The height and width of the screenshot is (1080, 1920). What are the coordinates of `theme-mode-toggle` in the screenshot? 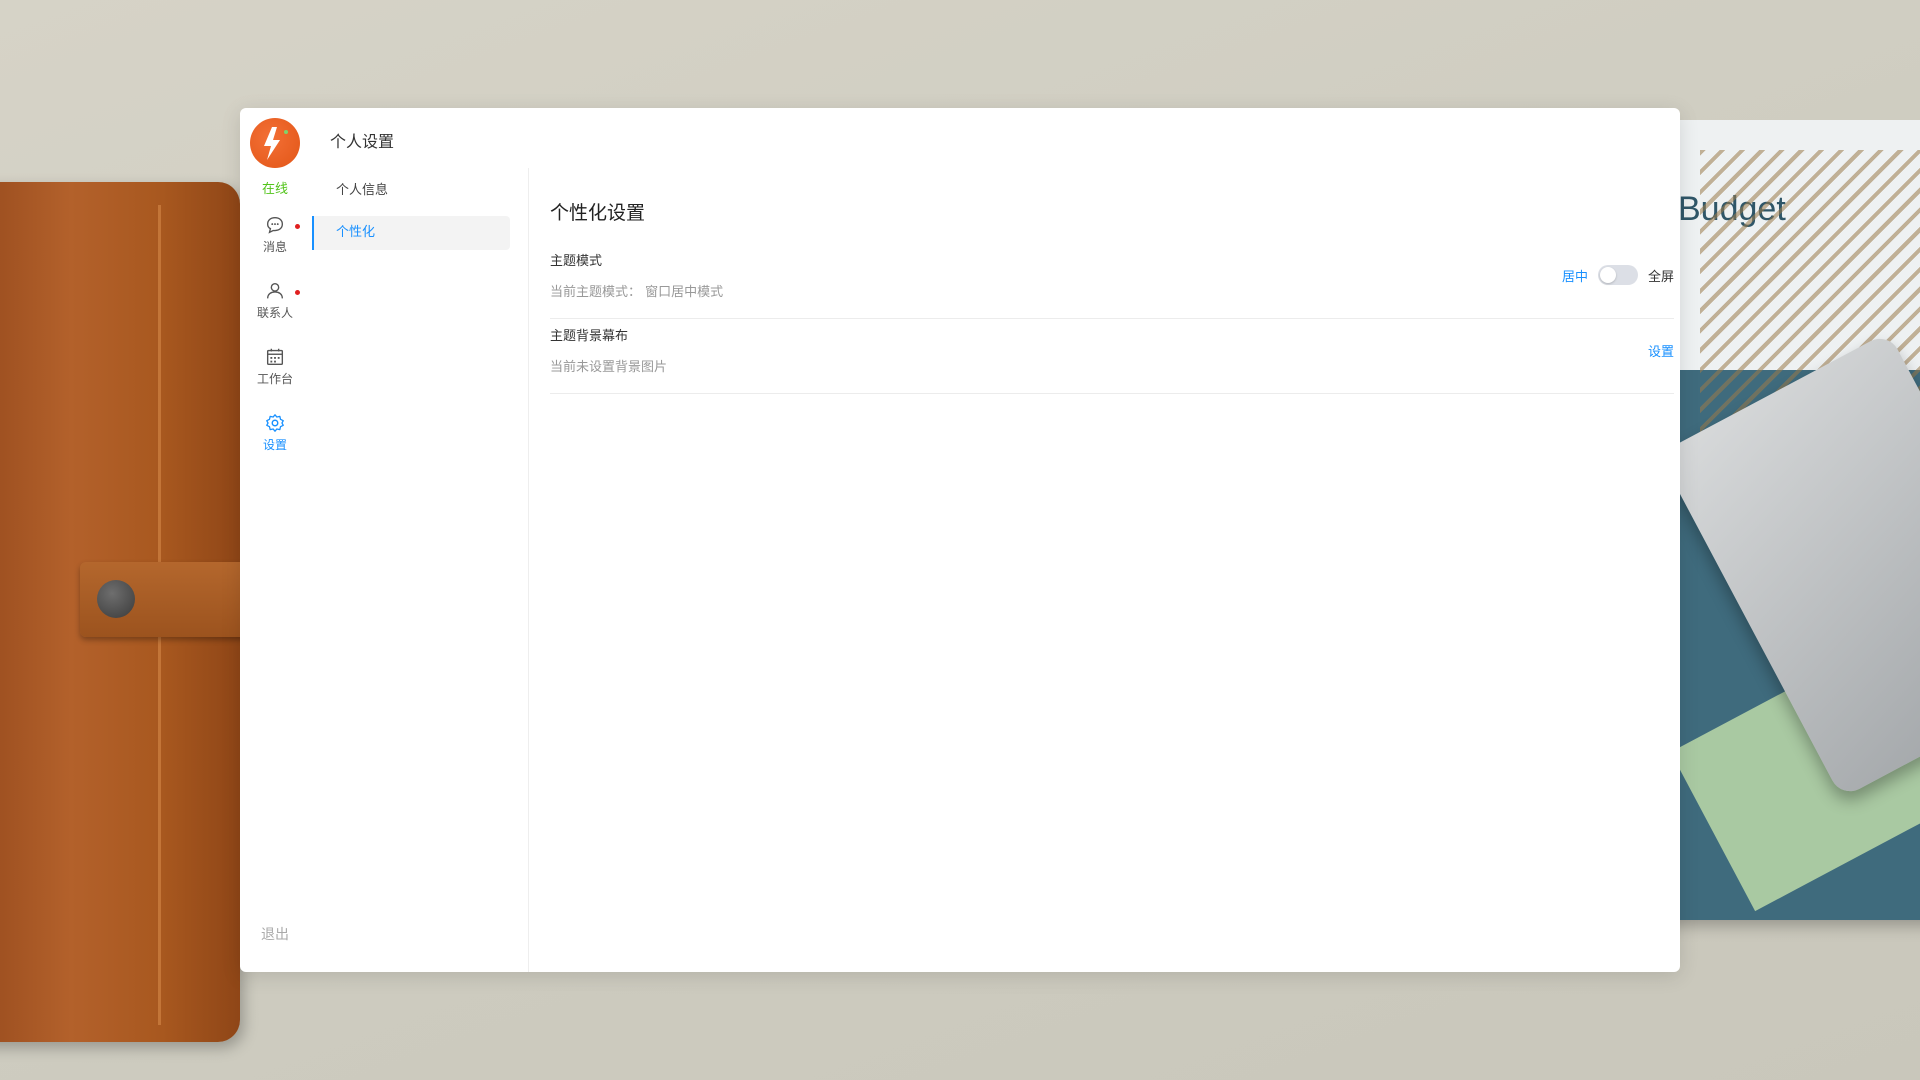 It's located at (1617, 275).